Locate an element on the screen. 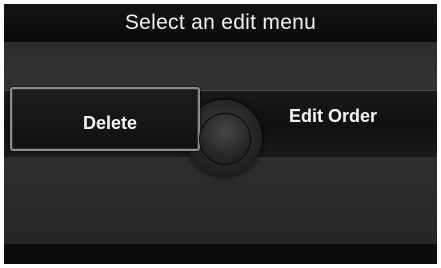 The height and width of the screenshot is (268, 441). edit-order-button: Edit Order is located at coordinates (333, 118).